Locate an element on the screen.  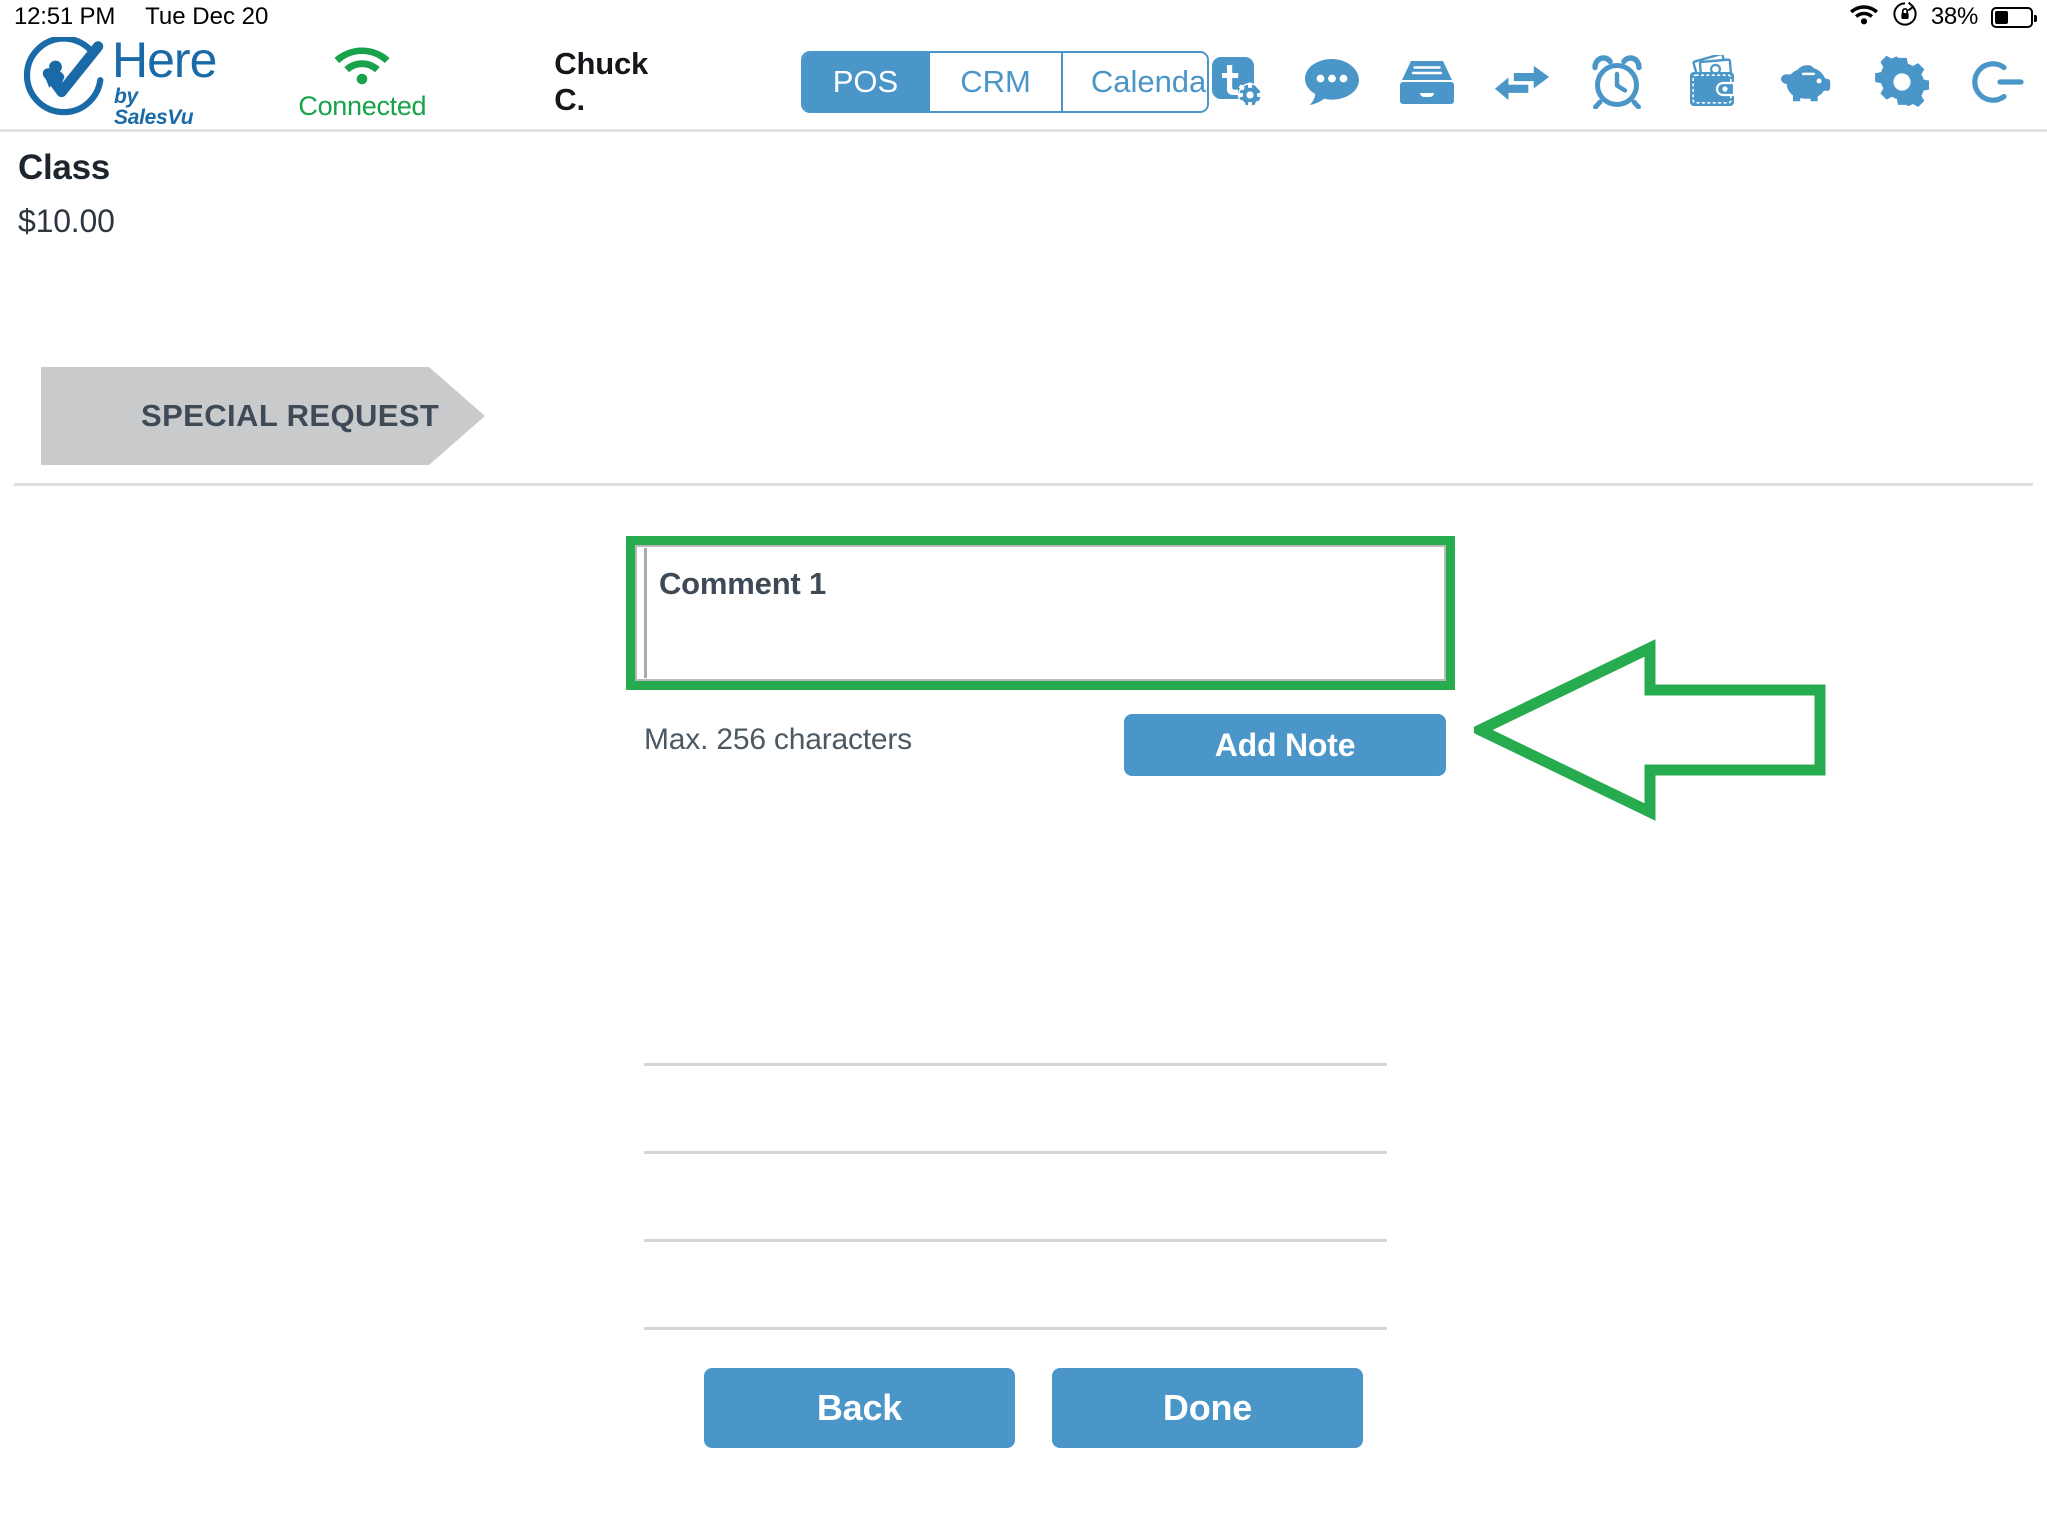
battery-icon is located at coordinates (2014, 17).